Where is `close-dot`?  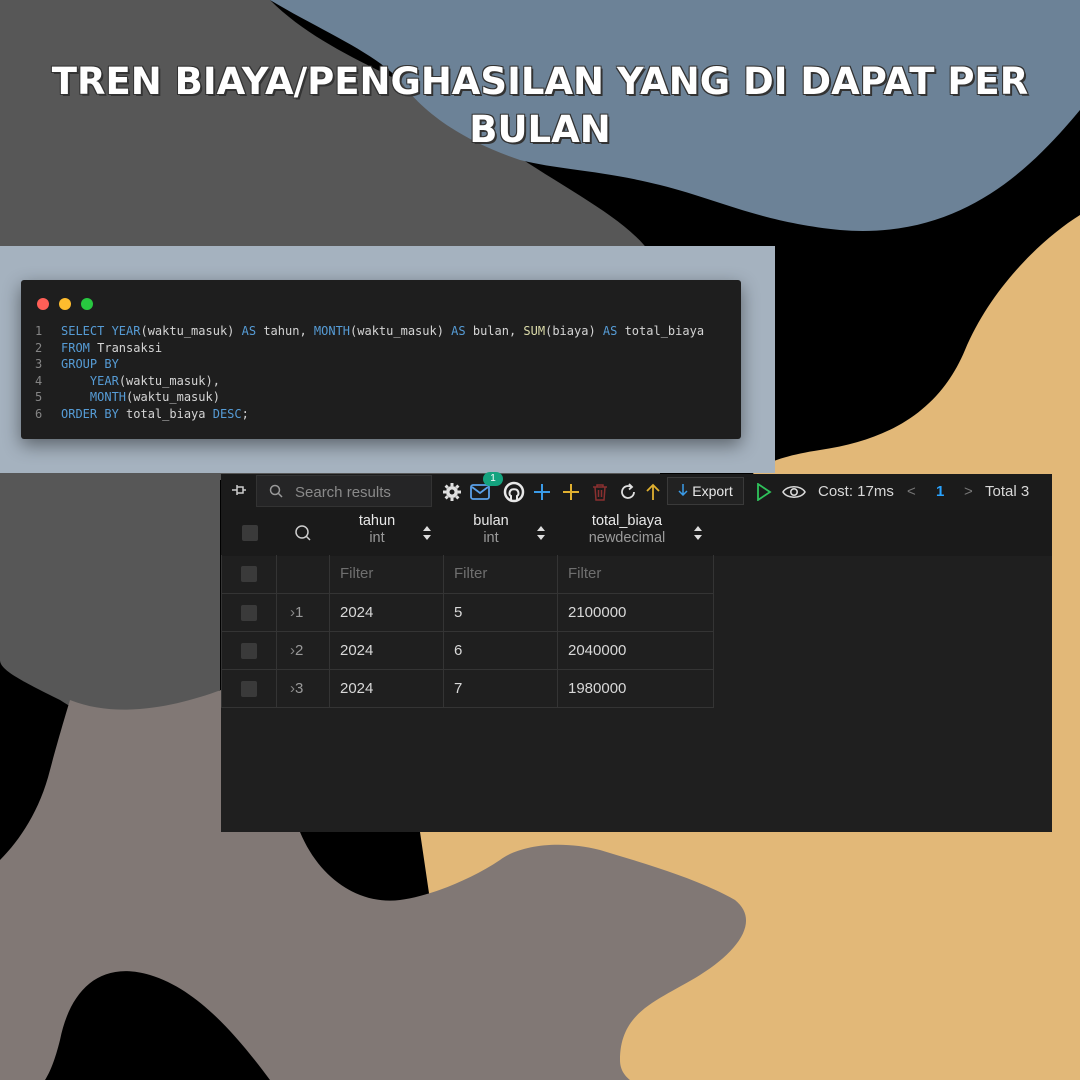 close-dot is located at coordinates (43, 304).